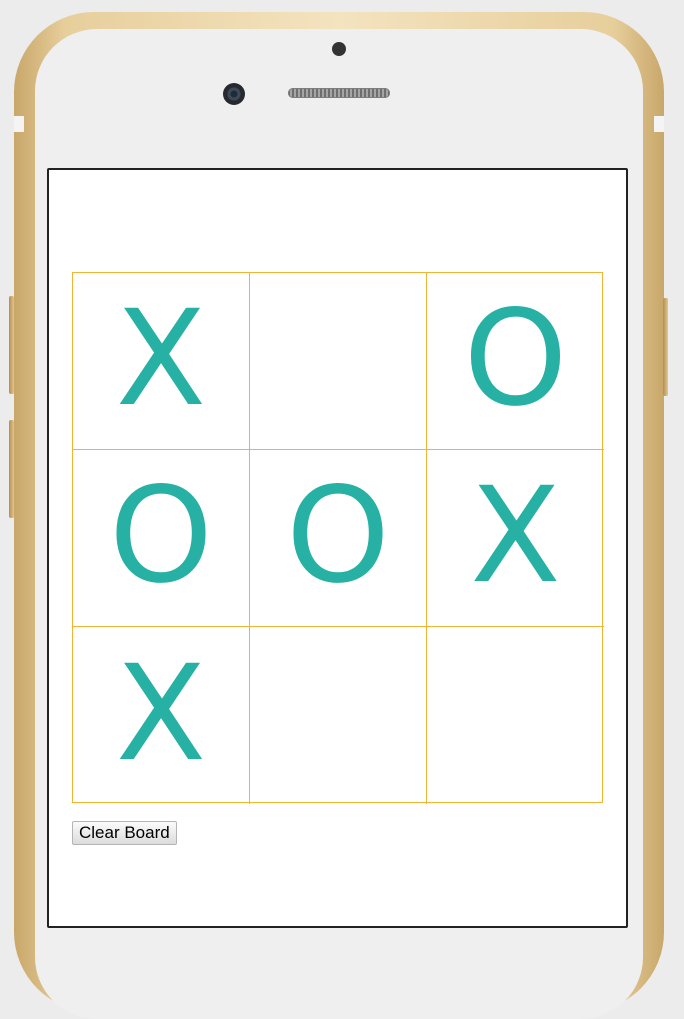  I want to click on antenna-band-left, so click(19, 124).